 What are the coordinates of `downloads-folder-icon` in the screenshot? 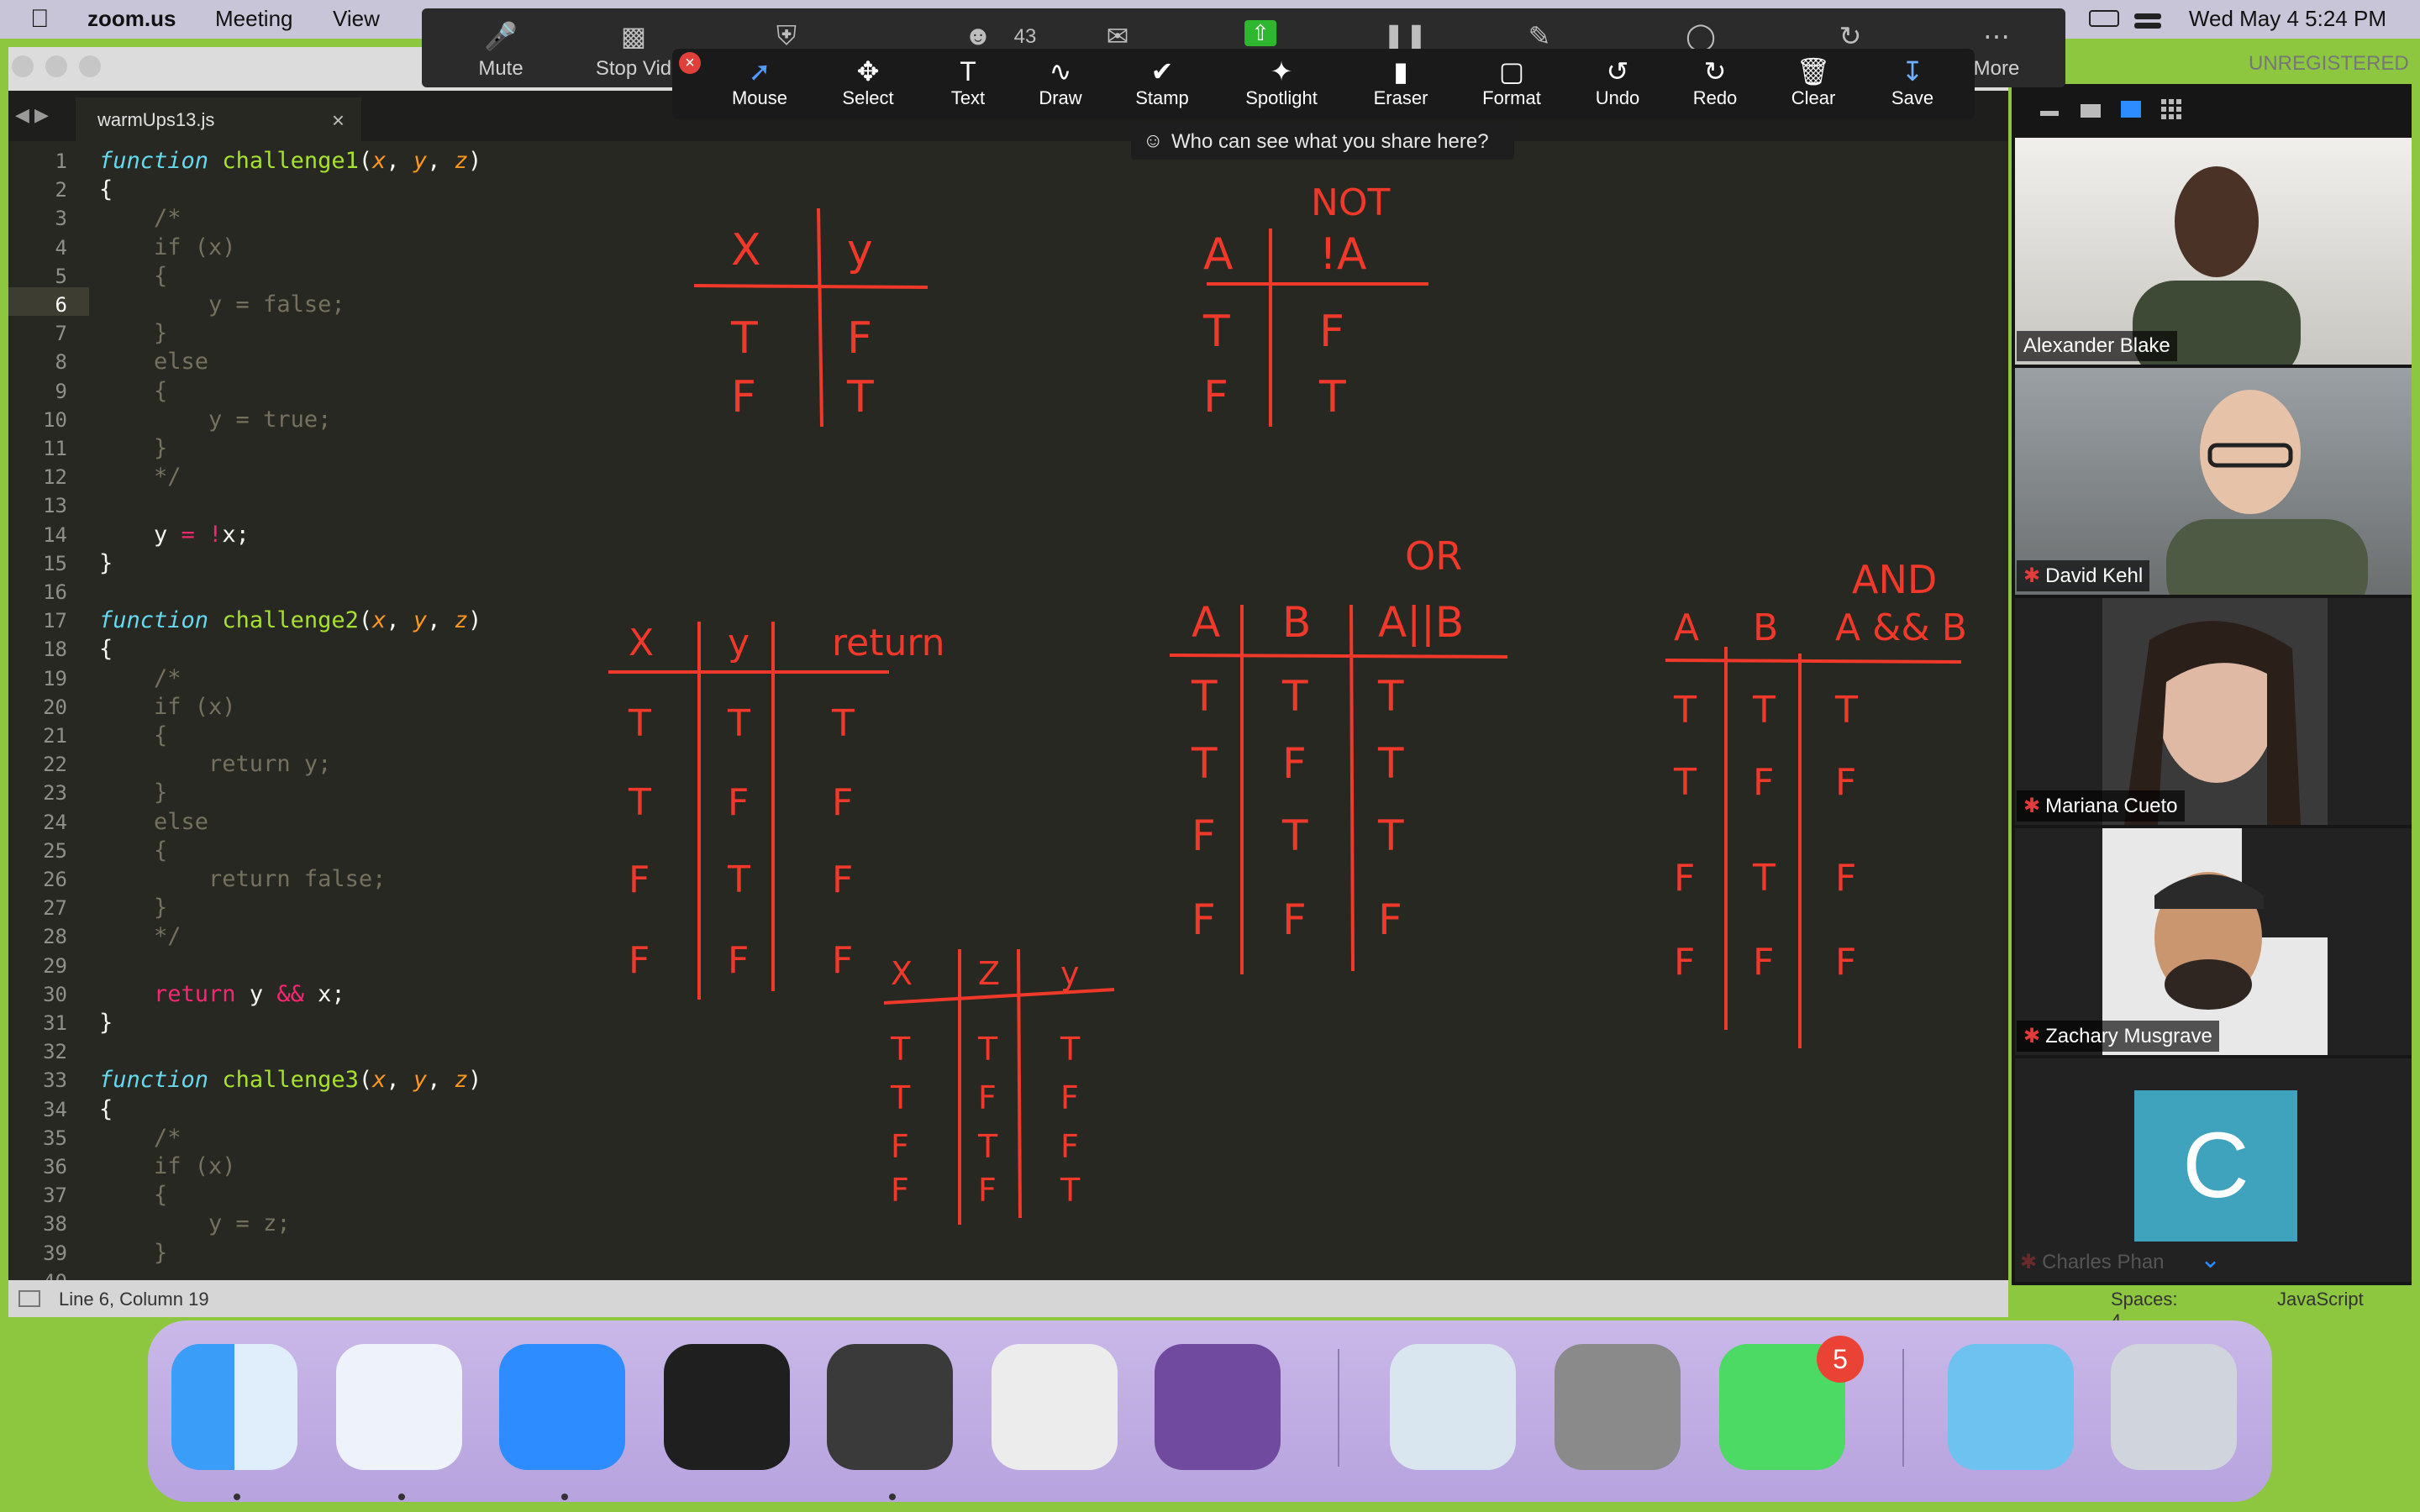 It's located at (2011, 1407).